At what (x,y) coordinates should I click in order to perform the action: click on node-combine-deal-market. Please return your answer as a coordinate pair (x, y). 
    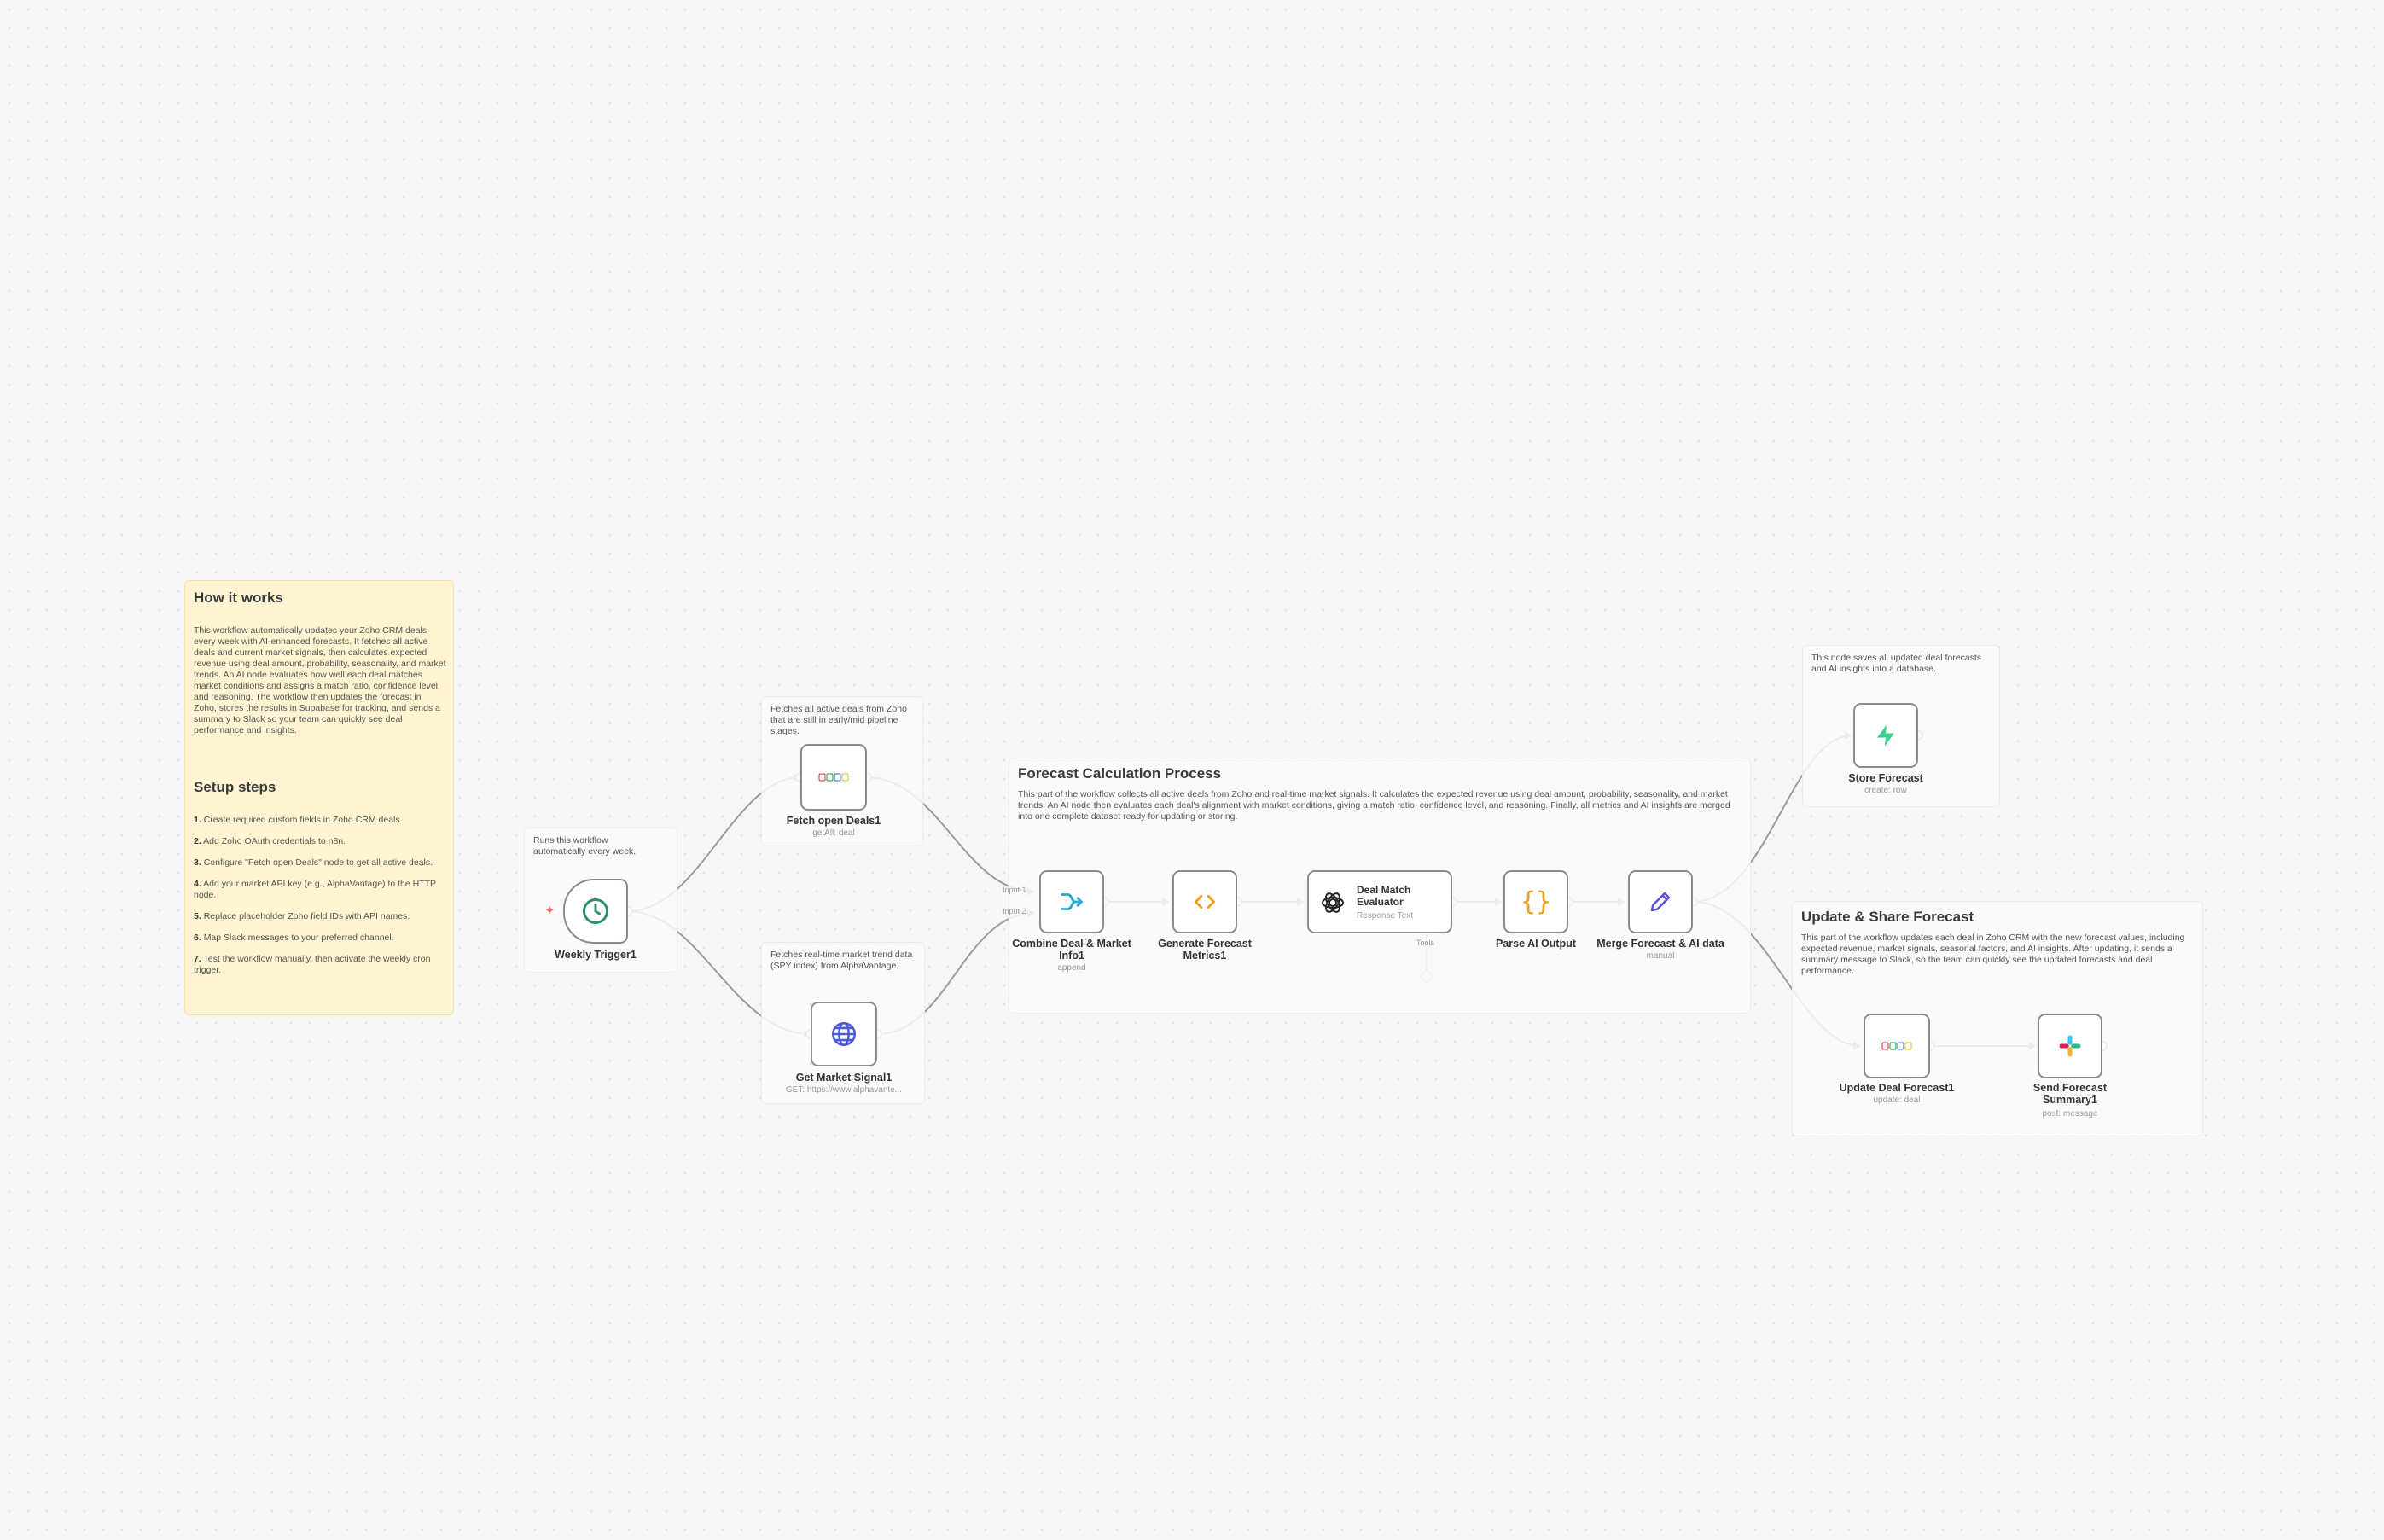
    Looking at the image, I should click on (1071, 901).